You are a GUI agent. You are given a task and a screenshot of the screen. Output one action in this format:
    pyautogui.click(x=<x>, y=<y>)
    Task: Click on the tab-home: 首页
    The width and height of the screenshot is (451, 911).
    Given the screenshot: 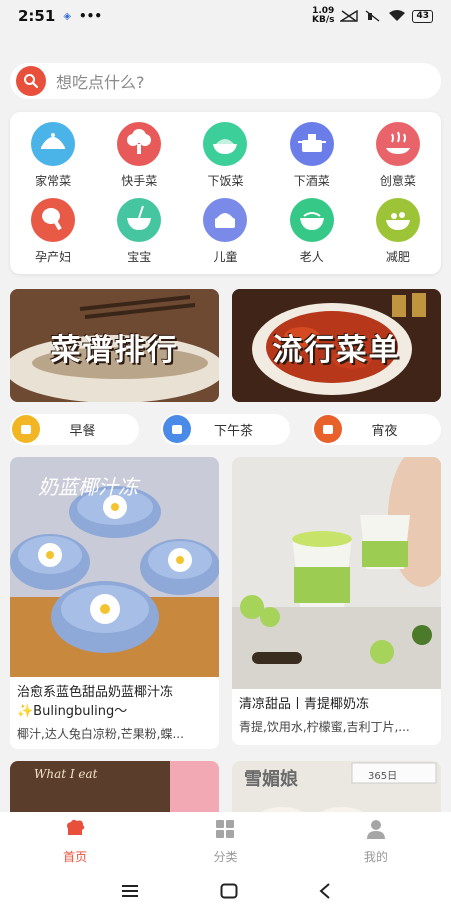 What is the action you would take?
    pyautogui.click(x=75, y=841)
    